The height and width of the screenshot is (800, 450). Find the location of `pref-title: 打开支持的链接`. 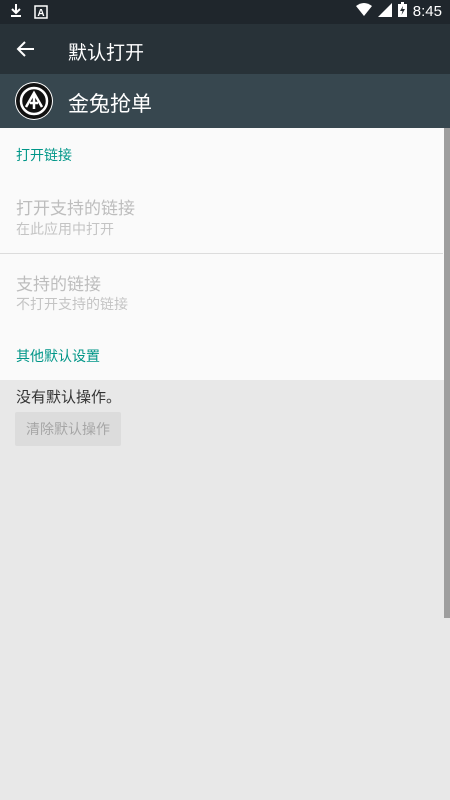

pref-title: 打开支持的链接 is located at coordinates (75, 209).